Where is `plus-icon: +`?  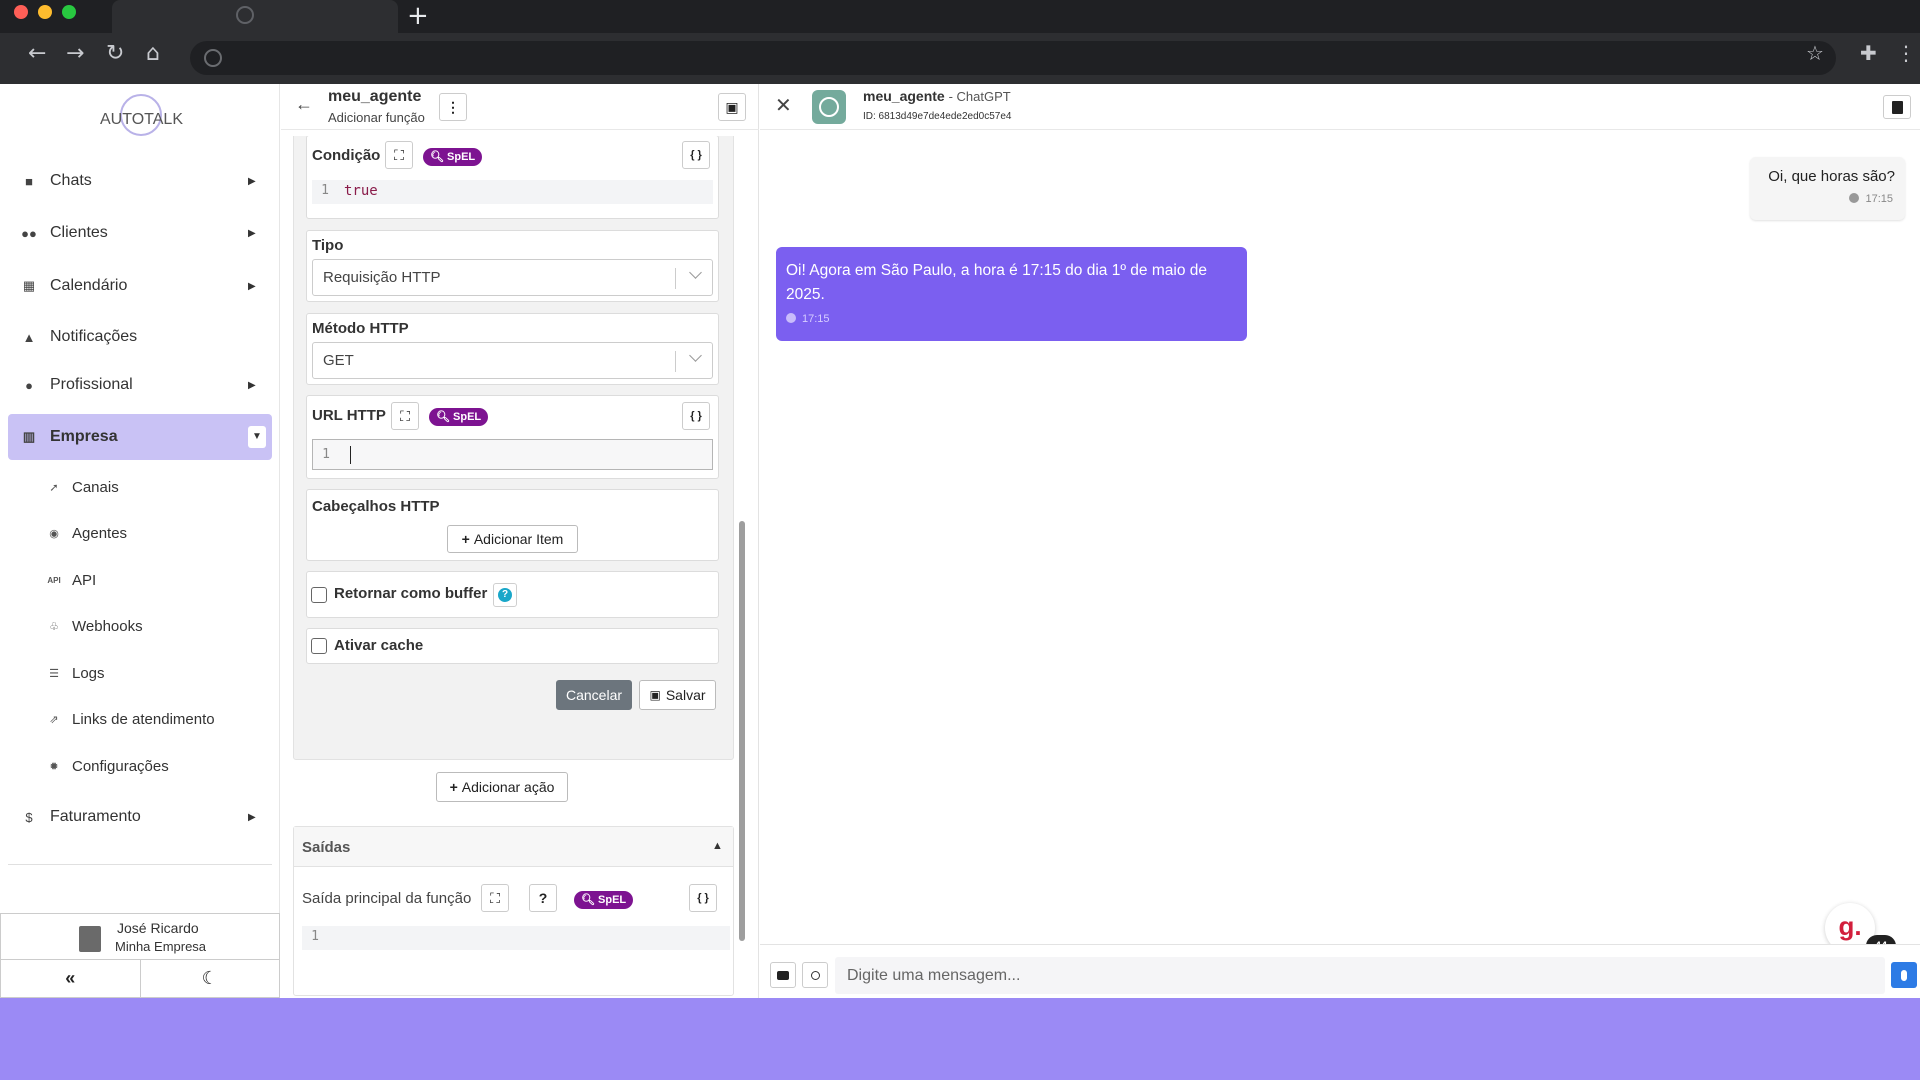 plus-icon: + is located at coordinates (465, 539).